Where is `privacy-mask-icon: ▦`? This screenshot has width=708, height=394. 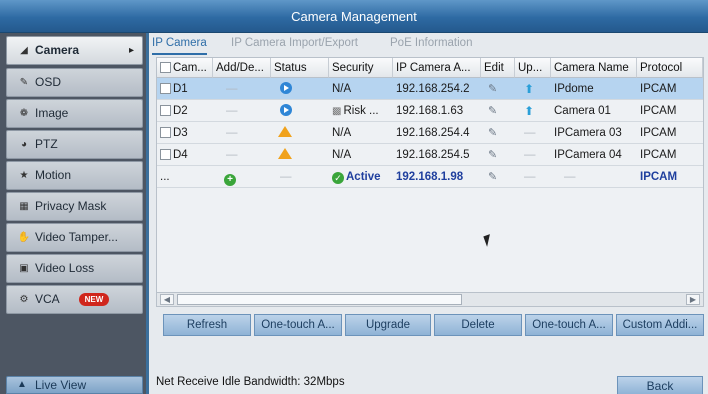 privacy-mask-icon: ▦ is located at coordinates (24, 206).